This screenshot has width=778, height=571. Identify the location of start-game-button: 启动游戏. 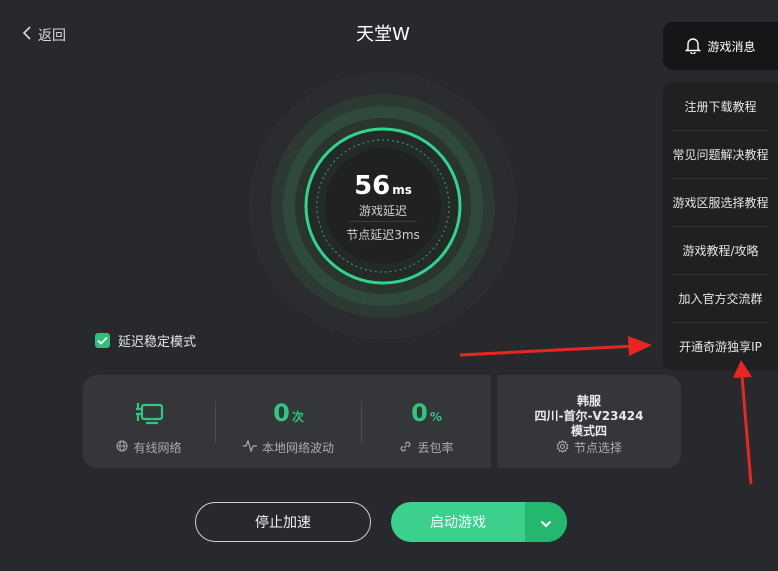
(458, 522).